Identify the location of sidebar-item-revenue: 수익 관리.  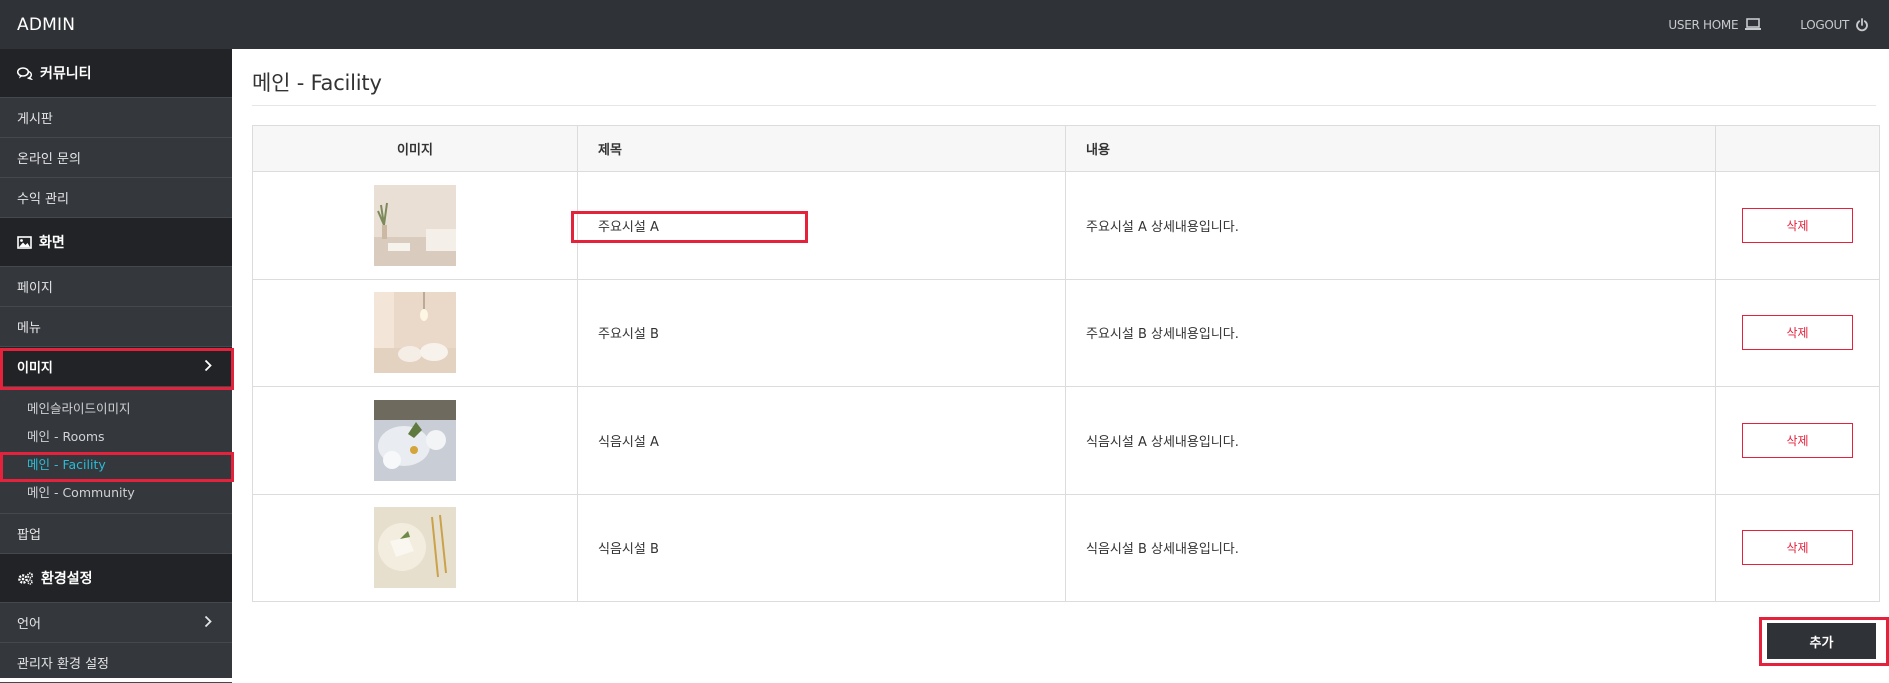
(116, 198).